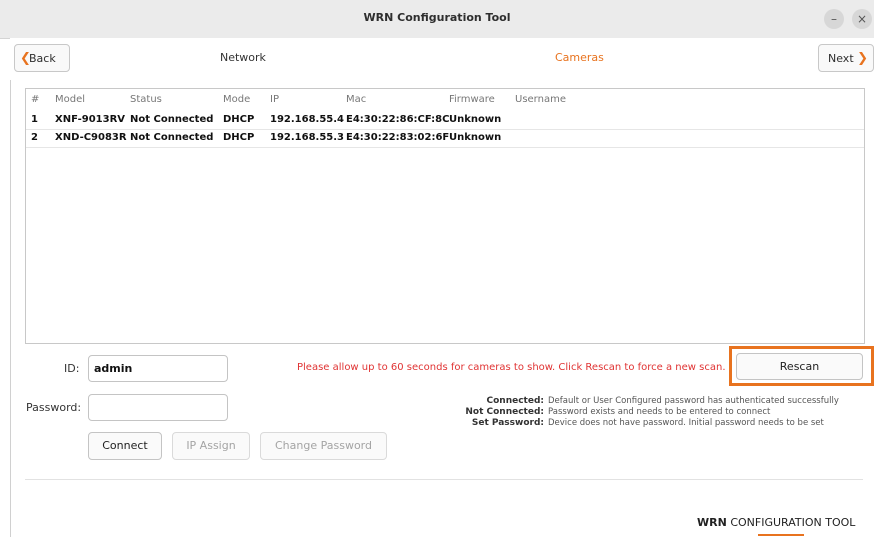 The width and height of the screenshot is (874, 537). I want to click on table-cell: XNF-9013RV, so click(90, 119).